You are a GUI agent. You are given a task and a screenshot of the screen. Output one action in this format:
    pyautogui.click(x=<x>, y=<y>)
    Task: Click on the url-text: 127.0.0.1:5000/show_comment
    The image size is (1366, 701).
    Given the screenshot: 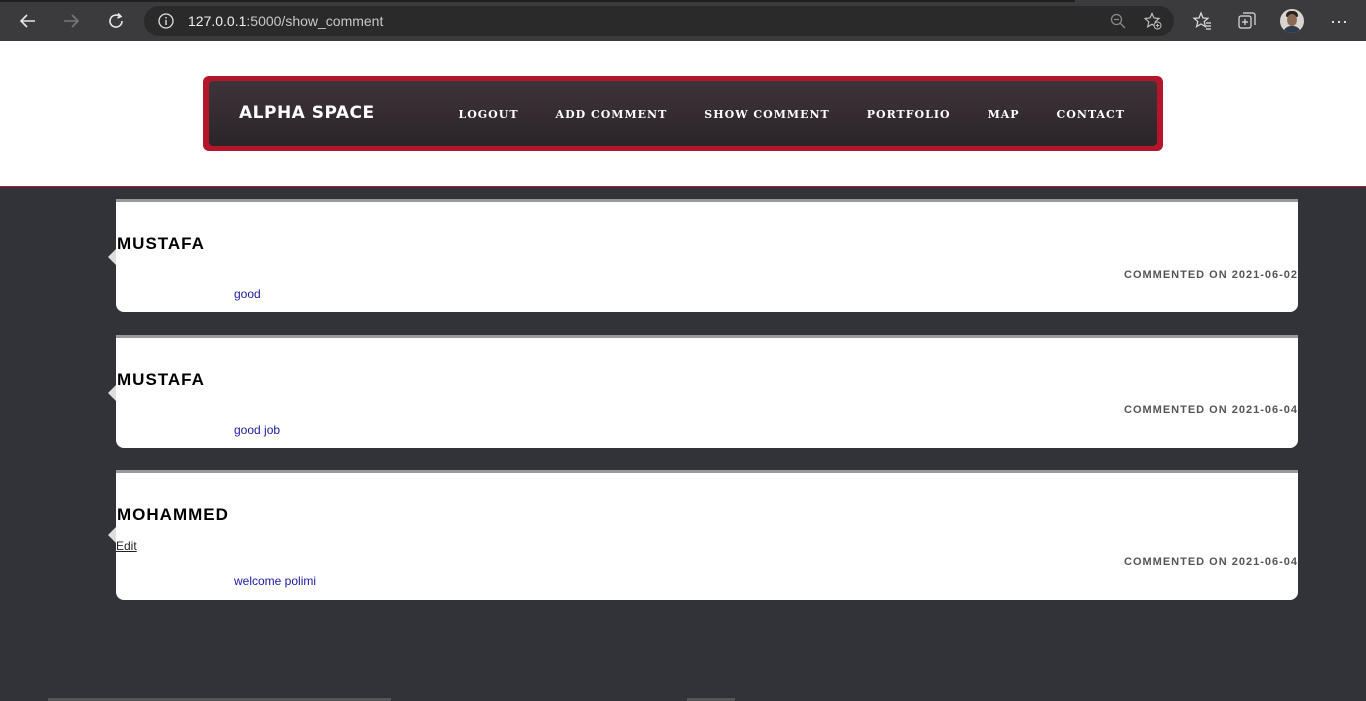 What is the action you would take?
    pyautogui.click(x=285, y=21)
    